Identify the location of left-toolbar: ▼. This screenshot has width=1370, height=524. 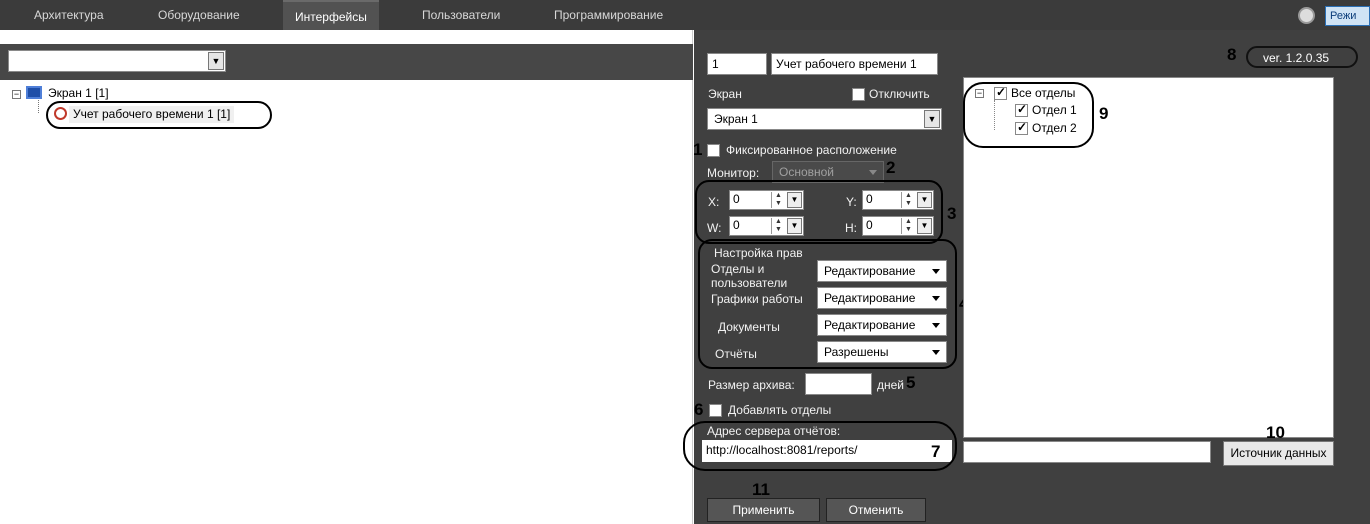
(346, 62).